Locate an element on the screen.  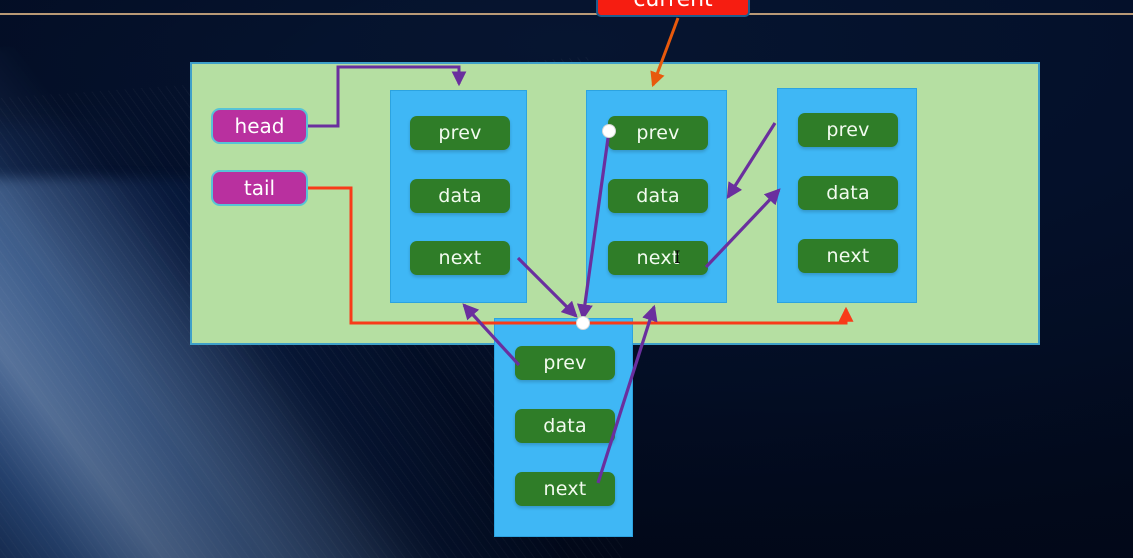
node-4-field-data: data is located at coordinates (565, 426).